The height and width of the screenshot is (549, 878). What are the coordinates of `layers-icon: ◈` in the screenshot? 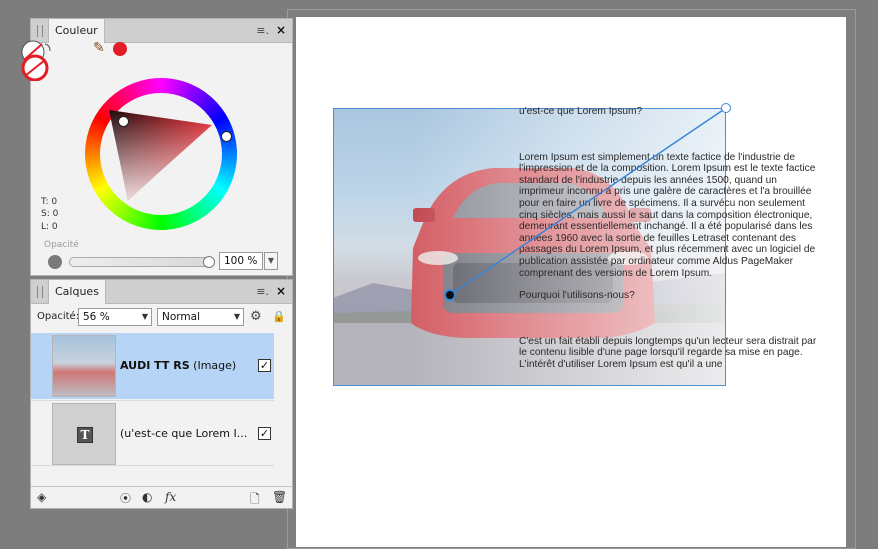 It's located at (41, 497).